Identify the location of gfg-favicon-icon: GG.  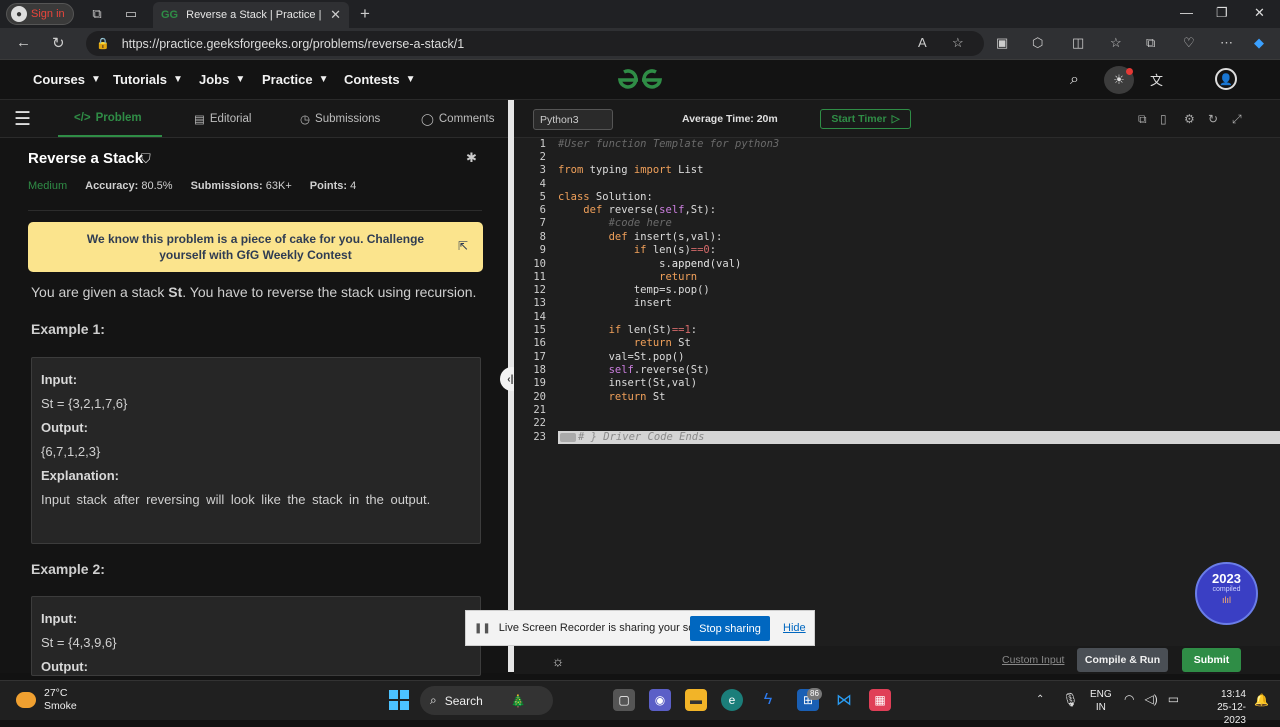
(170, 15).